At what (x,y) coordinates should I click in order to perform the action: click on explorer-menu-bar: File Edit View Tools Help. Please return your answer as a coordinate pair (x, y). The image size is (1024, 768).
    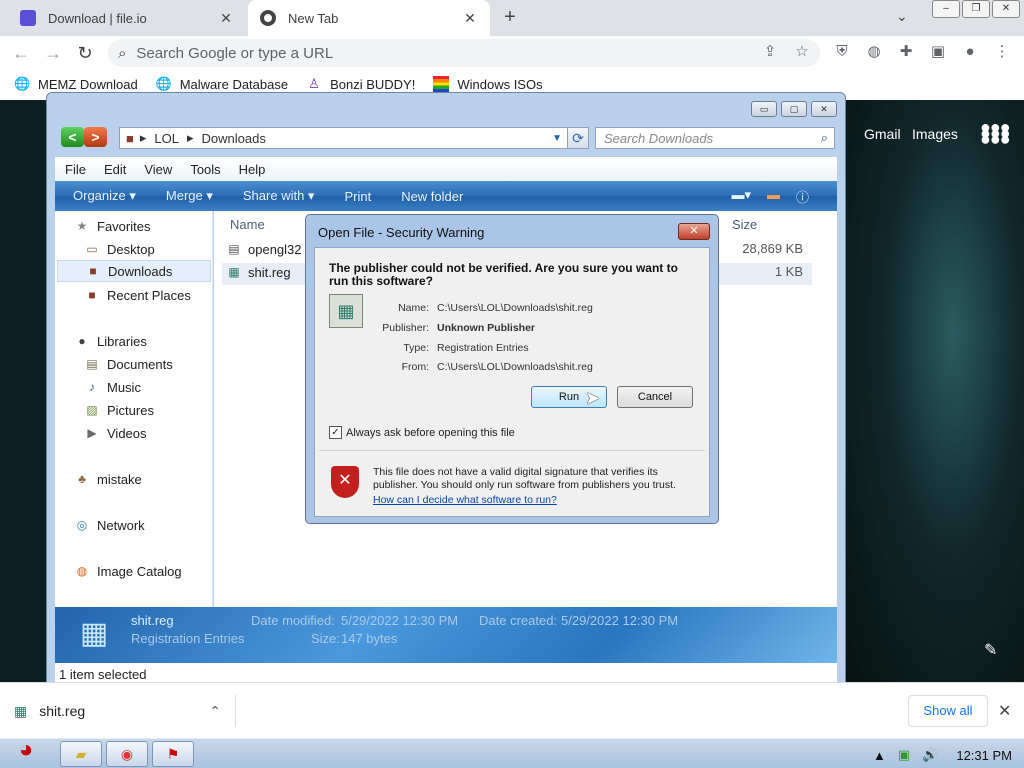
    Looking at the image, I should click on (446, 169).